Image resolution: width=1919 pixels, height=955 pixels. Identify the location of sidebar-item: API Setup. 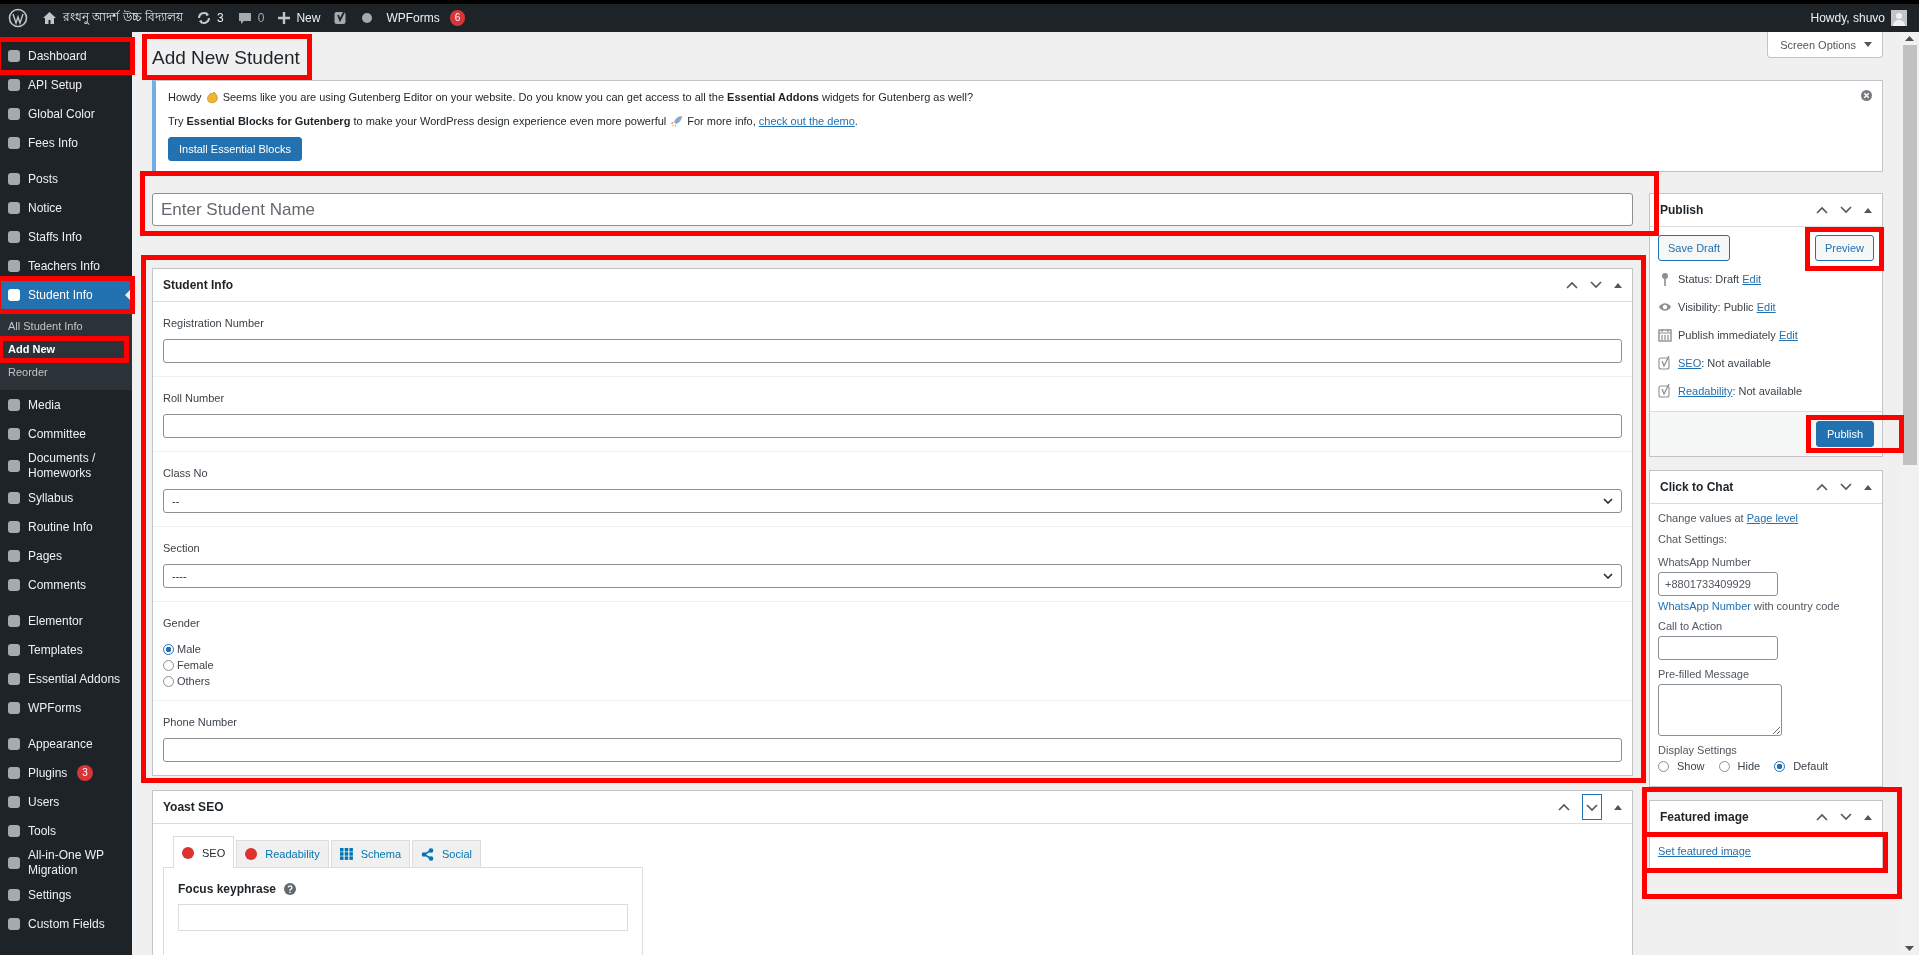
(66, 85).